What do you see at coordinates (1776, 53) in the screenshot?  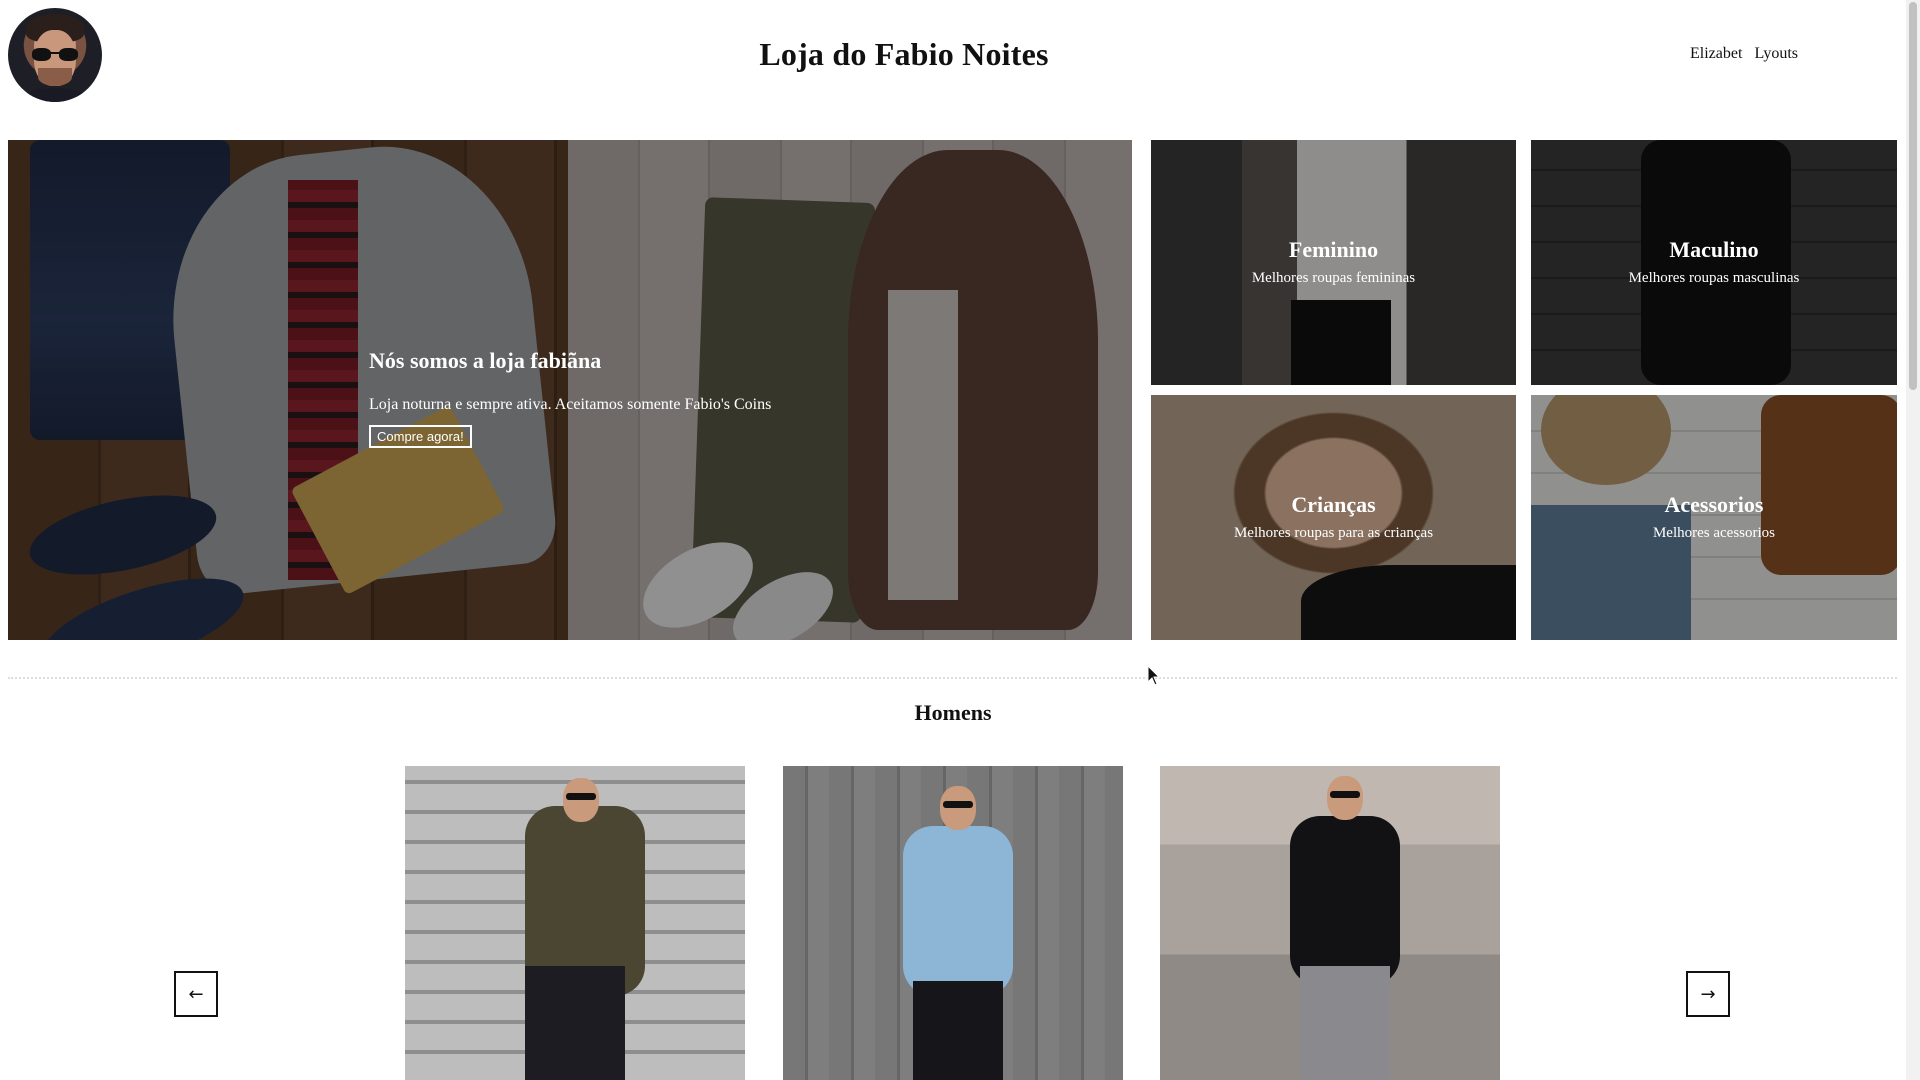 I see `nav-link-lyouts: Lyouts` at bounding box center [1776, 53].